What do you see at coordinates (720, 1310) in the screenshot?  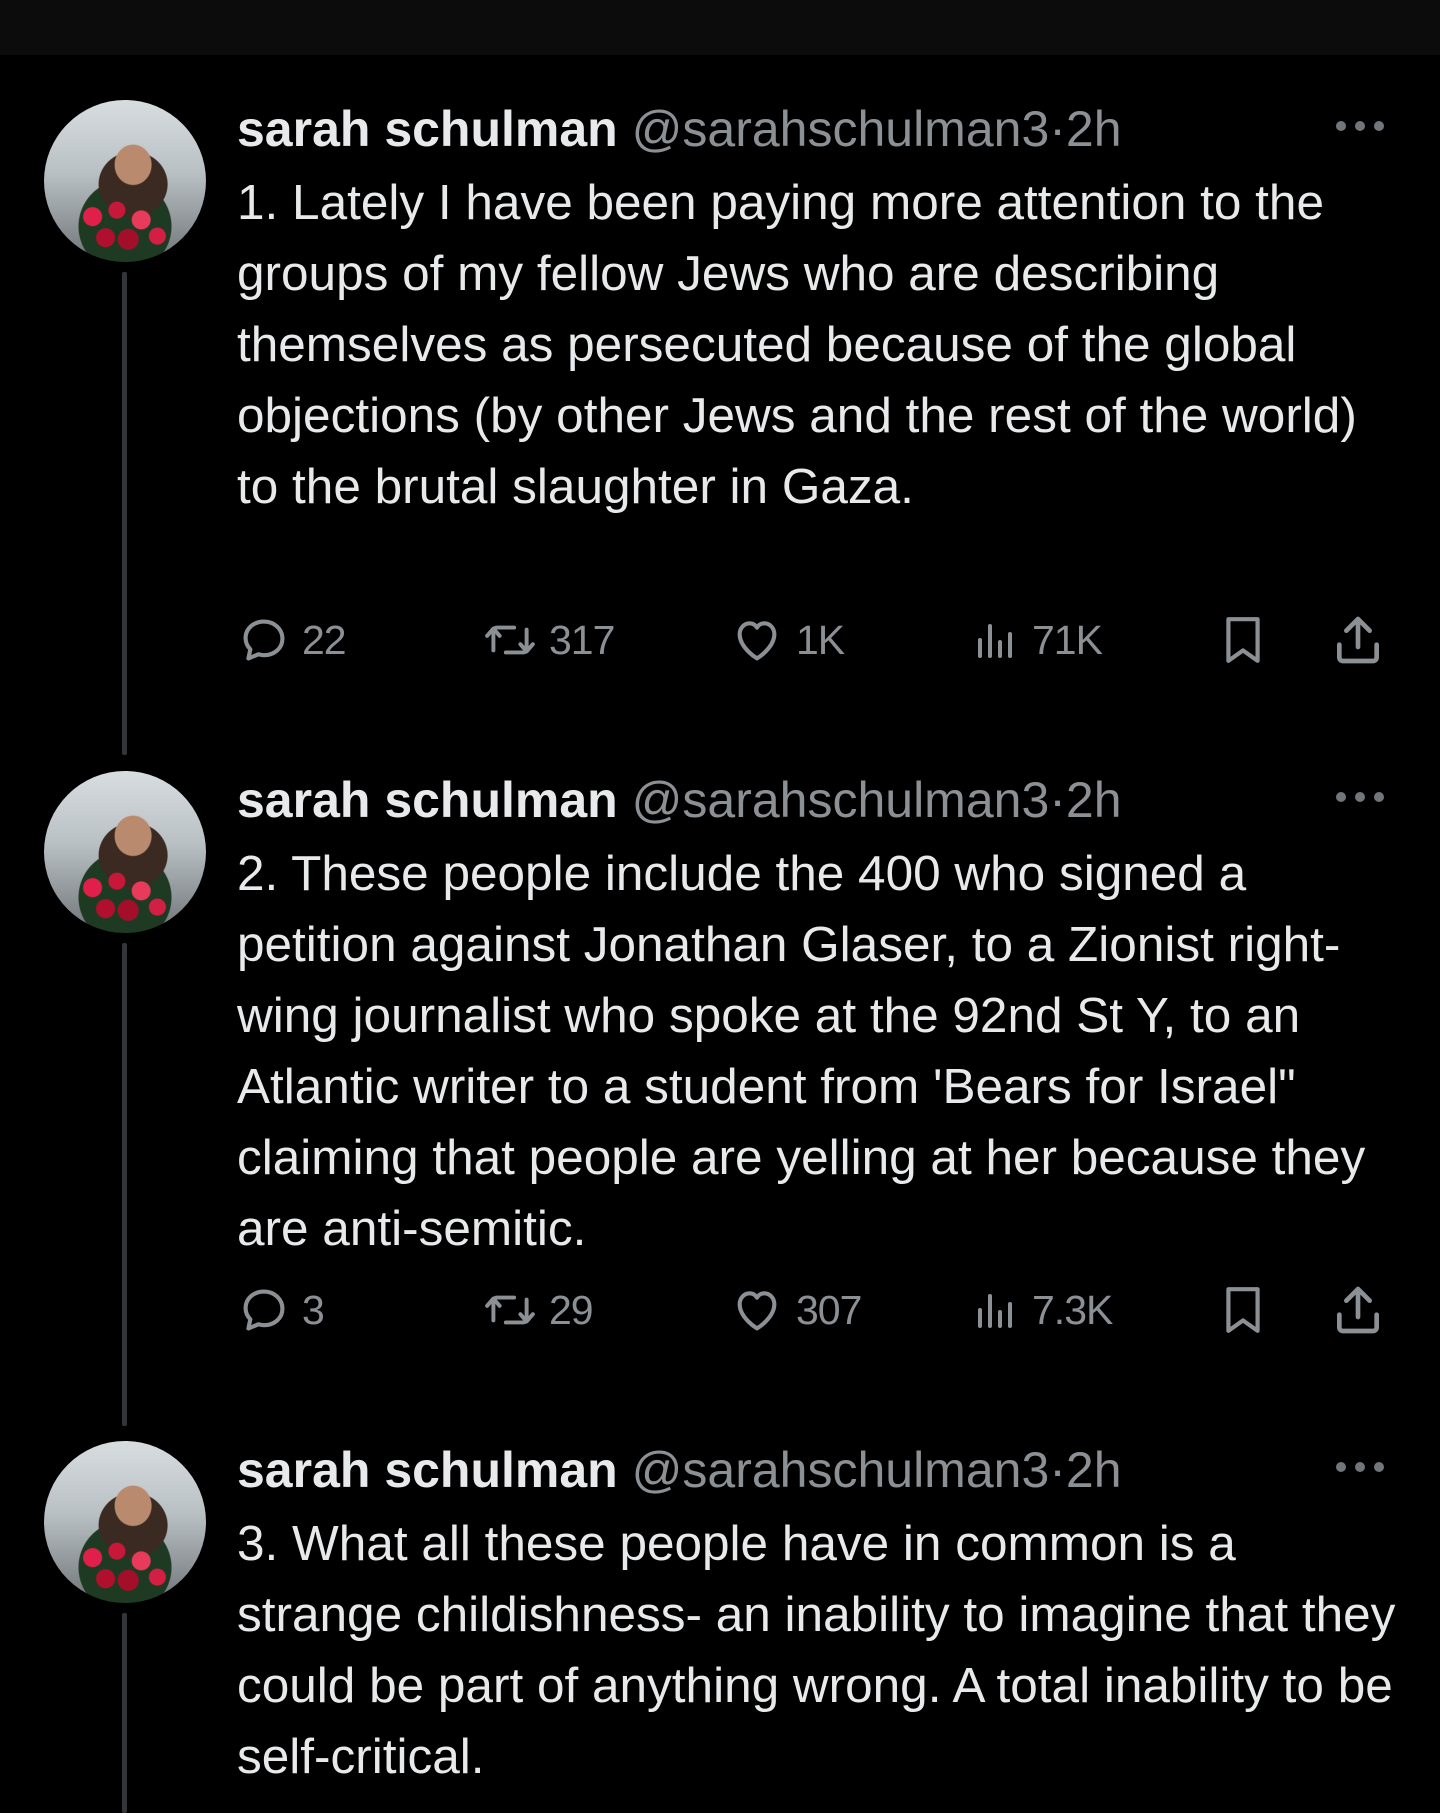 I see `tweet-actions: 3 29 307 7.3K` at bounding box center [720, 1310].